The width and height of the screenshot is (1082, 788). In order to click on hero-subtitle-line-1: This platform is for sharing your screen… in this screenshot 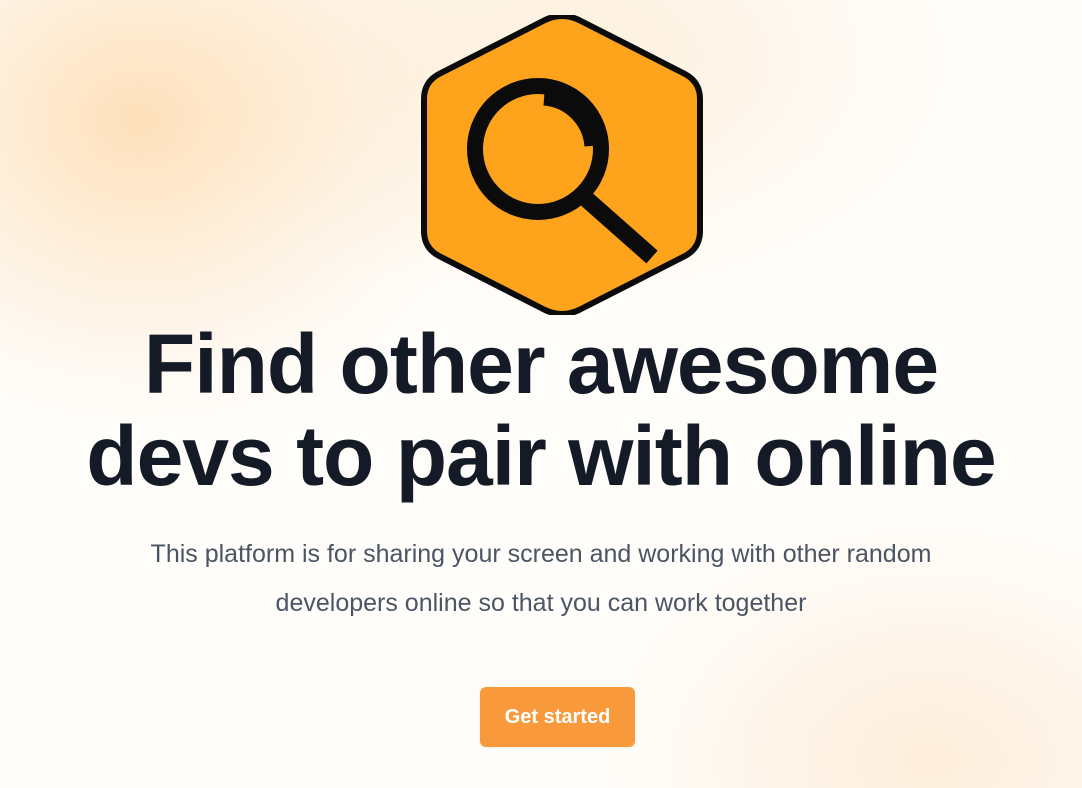, I will do `click(541, 554)`.